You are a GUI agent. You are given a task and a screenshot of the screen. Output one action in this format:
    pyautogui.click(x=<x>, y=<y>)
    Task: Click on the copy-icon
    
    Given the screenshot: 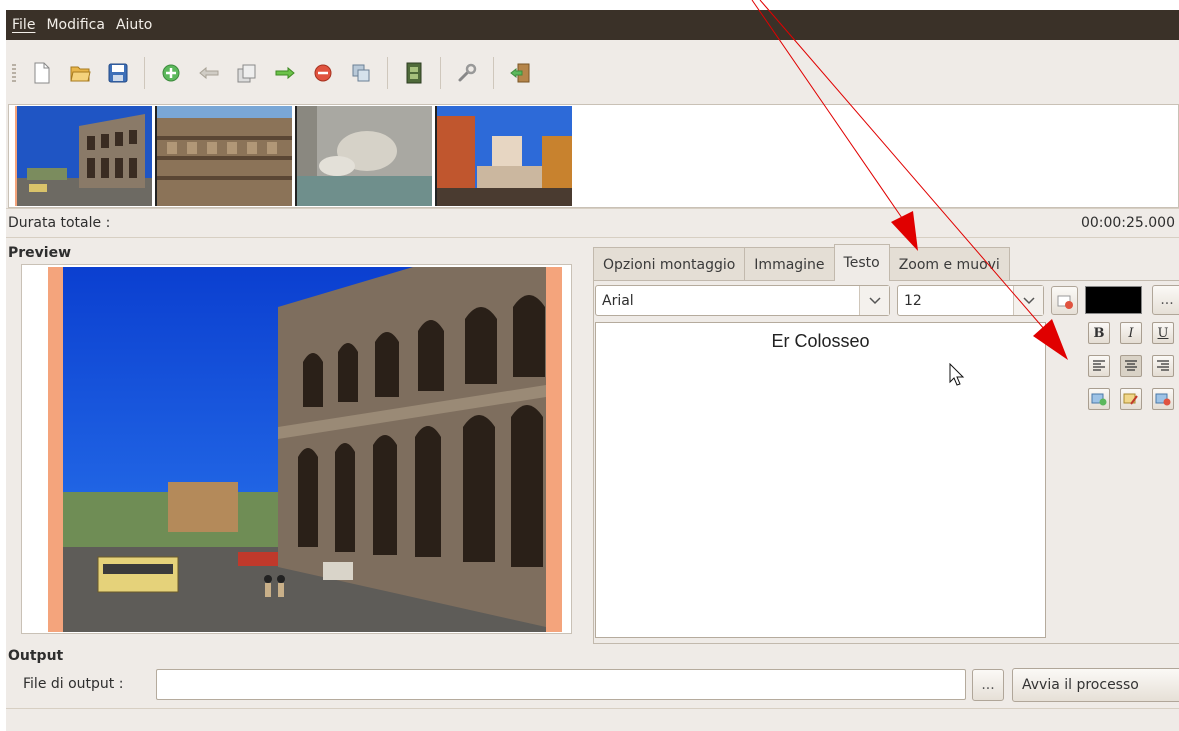 What is the action you would take?
    pyautogui.click(x=361, y=73)
    